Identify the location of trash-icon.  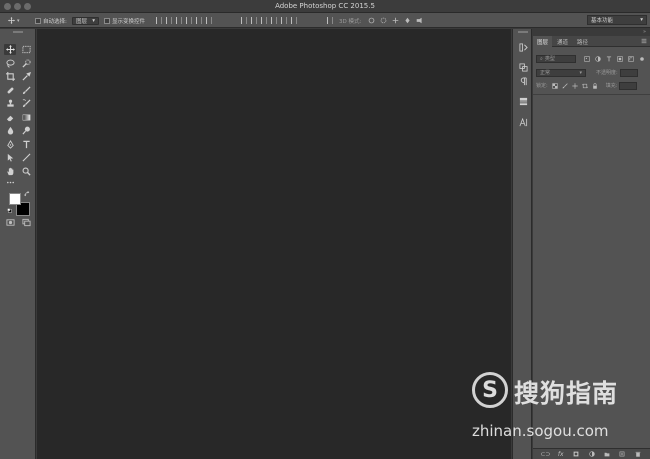
(638, 454).